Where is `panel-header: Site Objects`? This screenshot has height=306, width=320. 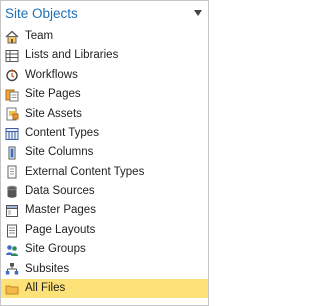 panel-header: Site Objects is located at coordinates (104, 14).